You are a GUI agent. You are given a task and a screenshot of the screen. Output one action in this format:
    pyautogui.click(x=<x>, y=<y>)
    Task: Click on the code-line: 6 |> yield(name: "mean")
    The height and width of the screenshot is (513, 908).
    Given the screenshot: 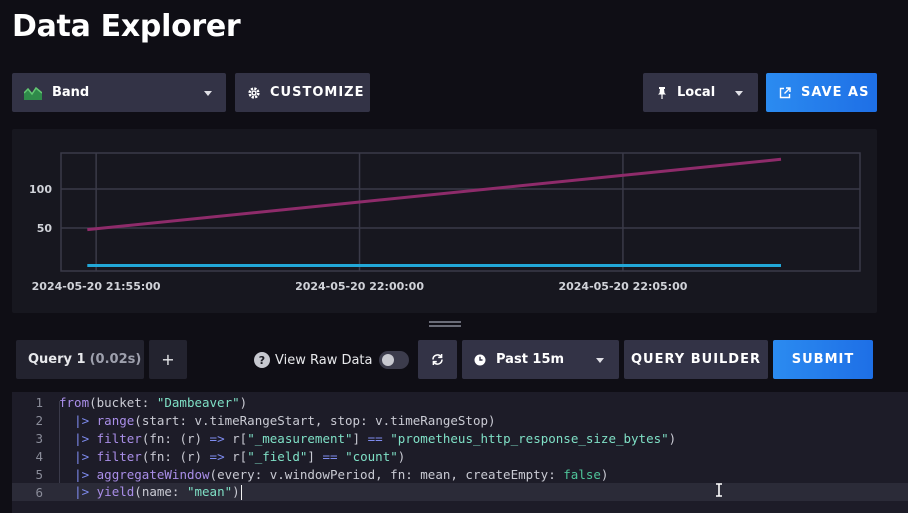 What is the action you would take?
    pyautogui.click(x=460, y=492)
    